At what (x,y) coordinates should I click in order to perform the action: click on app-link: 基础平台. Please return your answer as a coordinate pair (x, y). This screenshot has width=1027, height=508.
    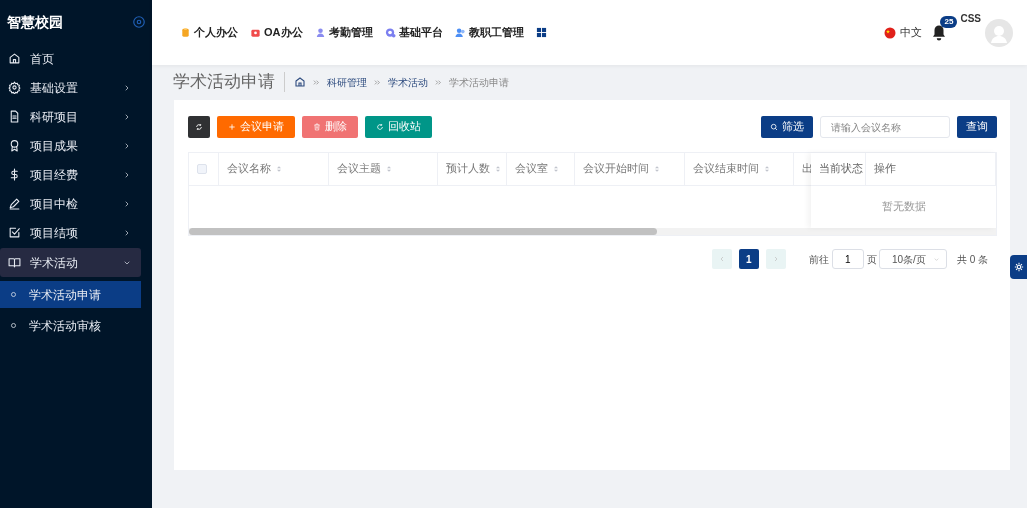
    Looking at the image, I should click on (413, 32).